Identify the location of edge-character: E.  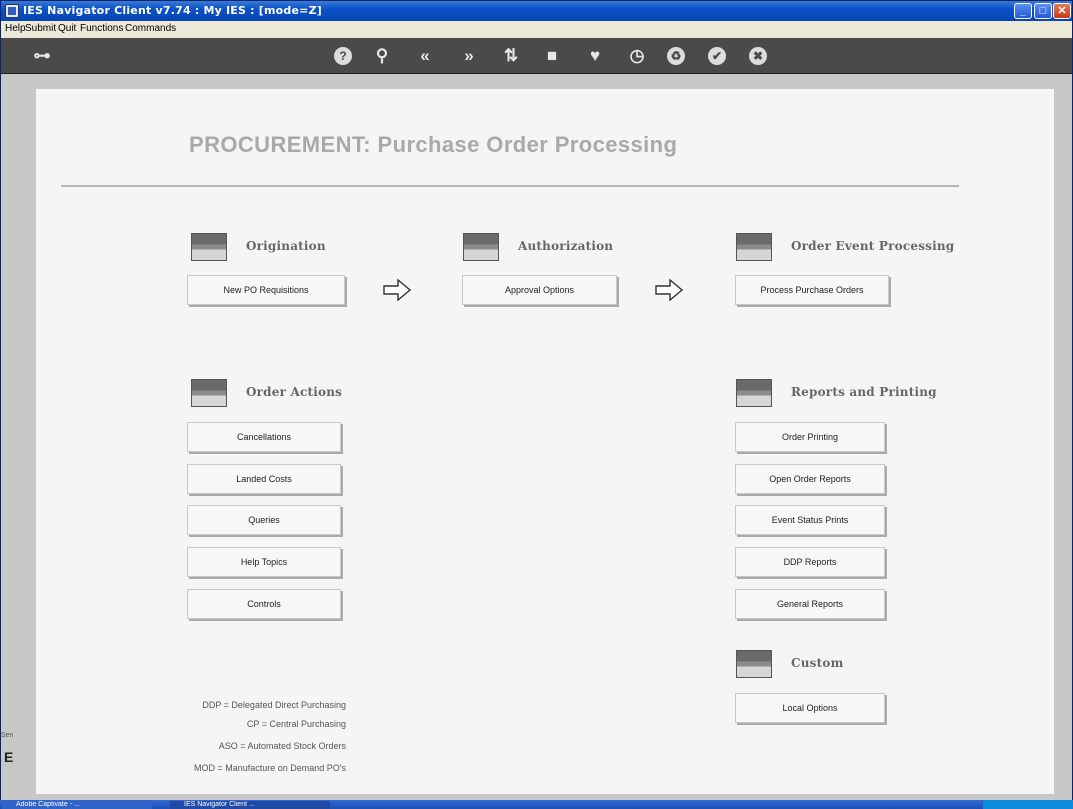
(9, 757).